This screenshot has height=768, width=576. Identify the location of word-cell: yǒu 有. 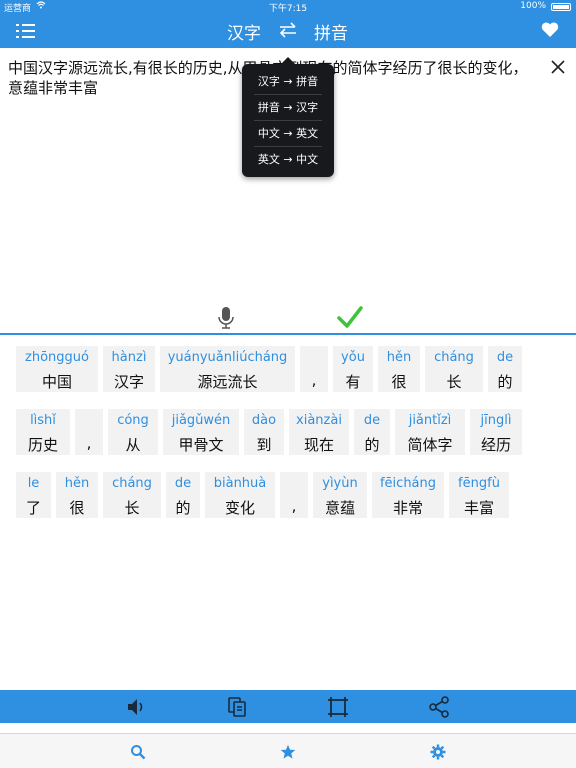
(353, 369).